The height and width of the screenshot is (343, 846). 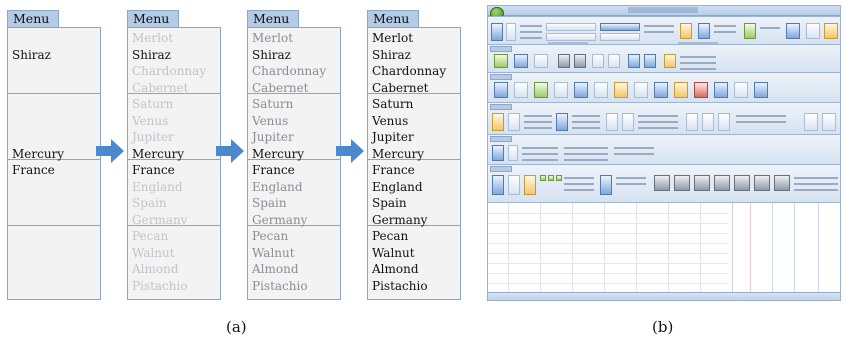 What do you see at coordinates (54, 258) in the screenshot?
I see `menu-group` at bounding box center [54, 258].